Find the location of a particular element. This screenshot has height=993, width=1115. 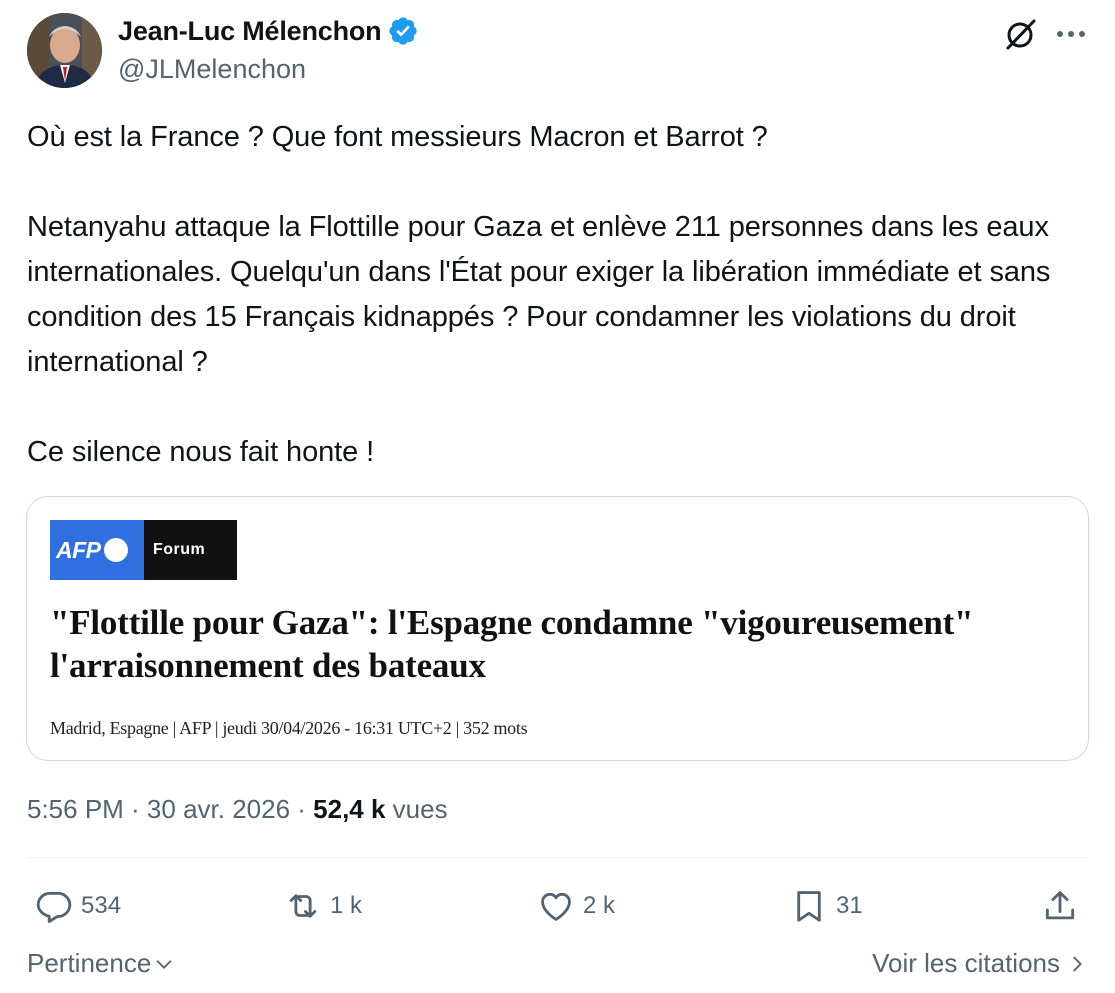

reply-icon is located at coordinates (54, 907).